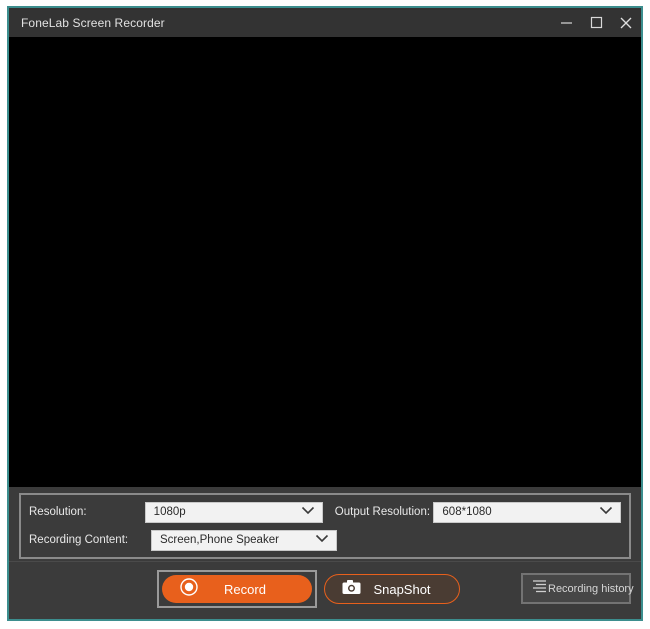  I want to click on close-button, so click(626, 22).